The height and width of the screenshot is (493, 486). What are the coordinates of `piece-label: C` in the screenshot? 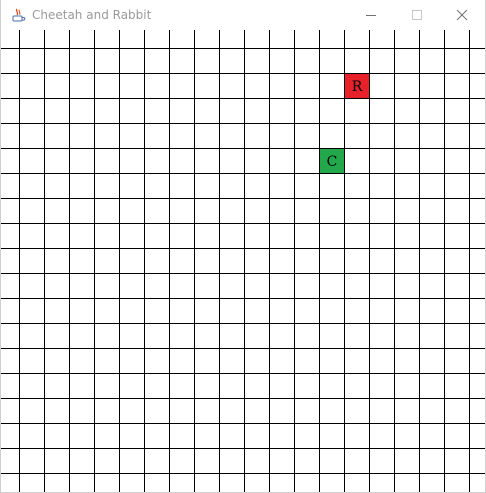 It's located at (332, 162).